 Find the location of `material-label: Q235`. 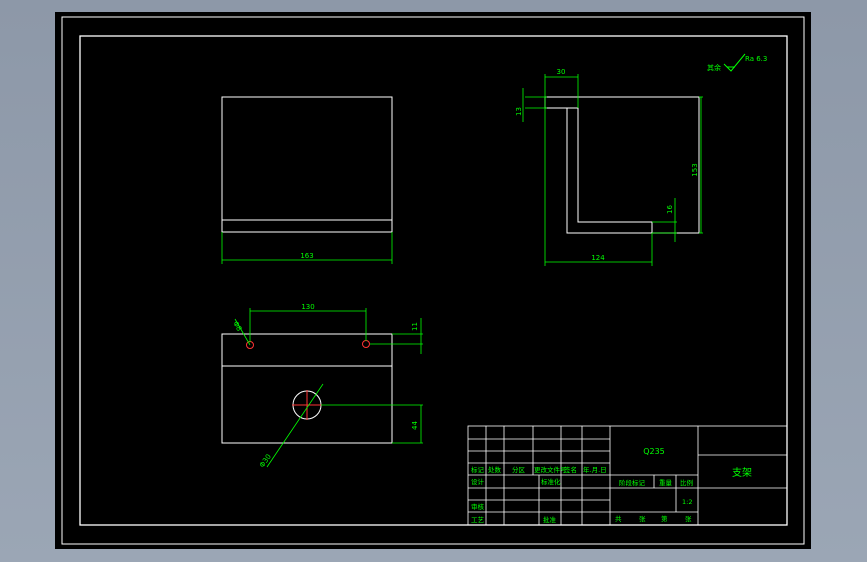

material-label: Q235 is located at coordinates (654, 451).